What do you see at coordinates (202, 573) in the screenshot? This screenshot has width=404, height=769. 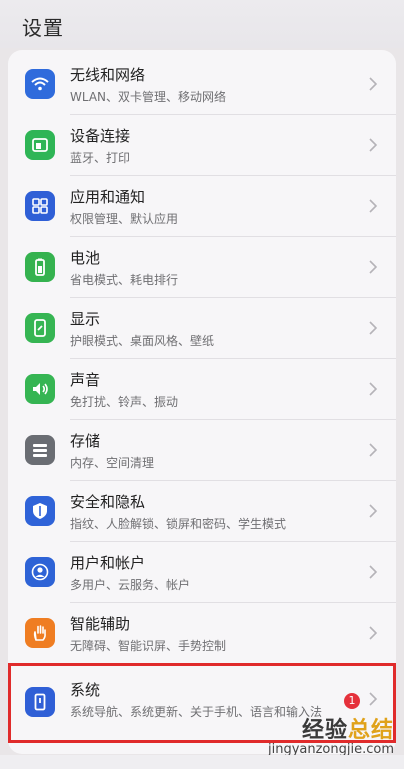 I see `settings-item-users-accounts: 用户和帐户 多用户、云服务、帐户` at bounding box center [202, 573].